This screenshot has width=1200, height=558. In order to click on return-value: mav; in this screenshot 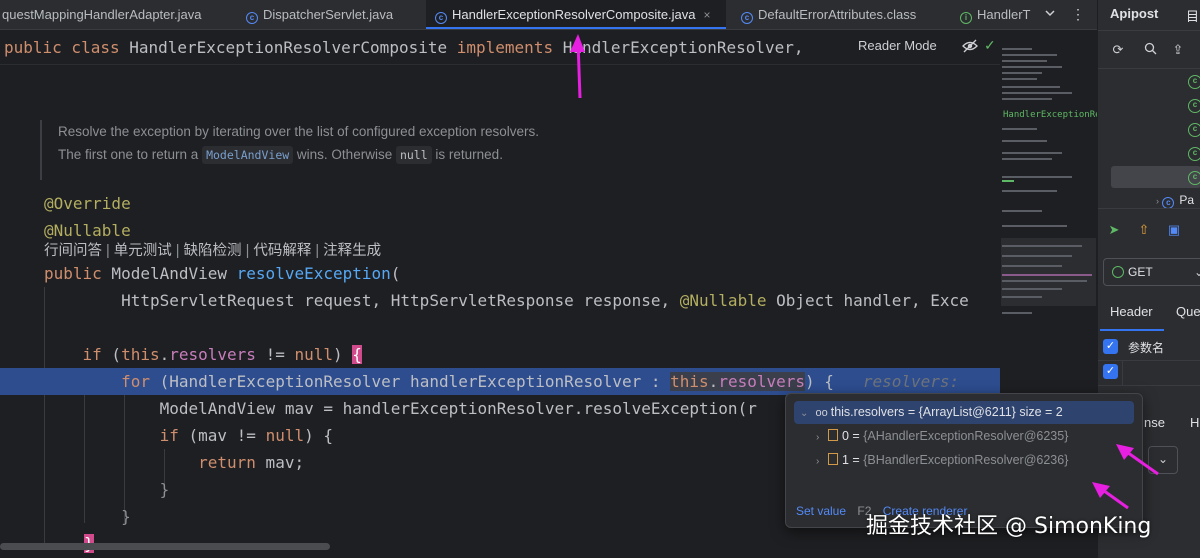, I will do `click(280, 462)`.